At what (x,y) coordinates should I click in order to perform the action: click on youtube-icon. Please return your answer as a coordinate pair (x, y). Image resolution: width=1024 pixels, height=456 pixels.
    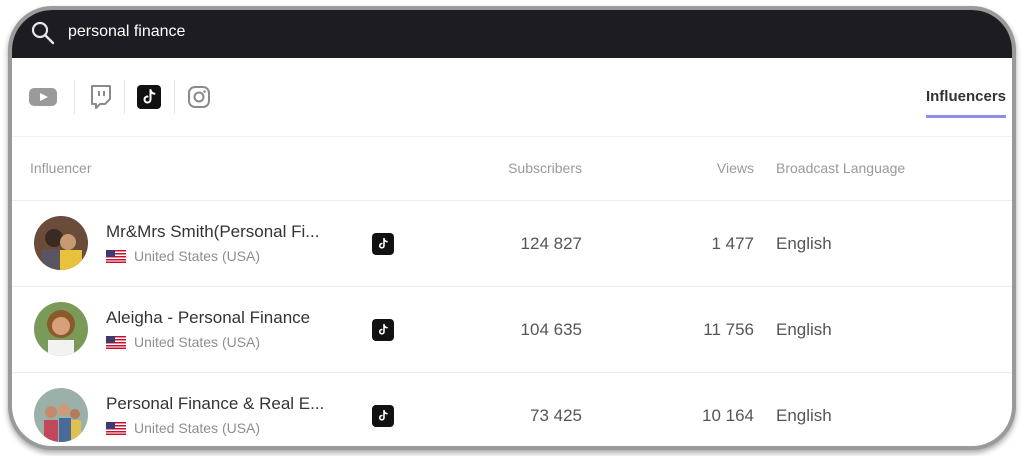
    Looking at the image, I should click on (43, 97).